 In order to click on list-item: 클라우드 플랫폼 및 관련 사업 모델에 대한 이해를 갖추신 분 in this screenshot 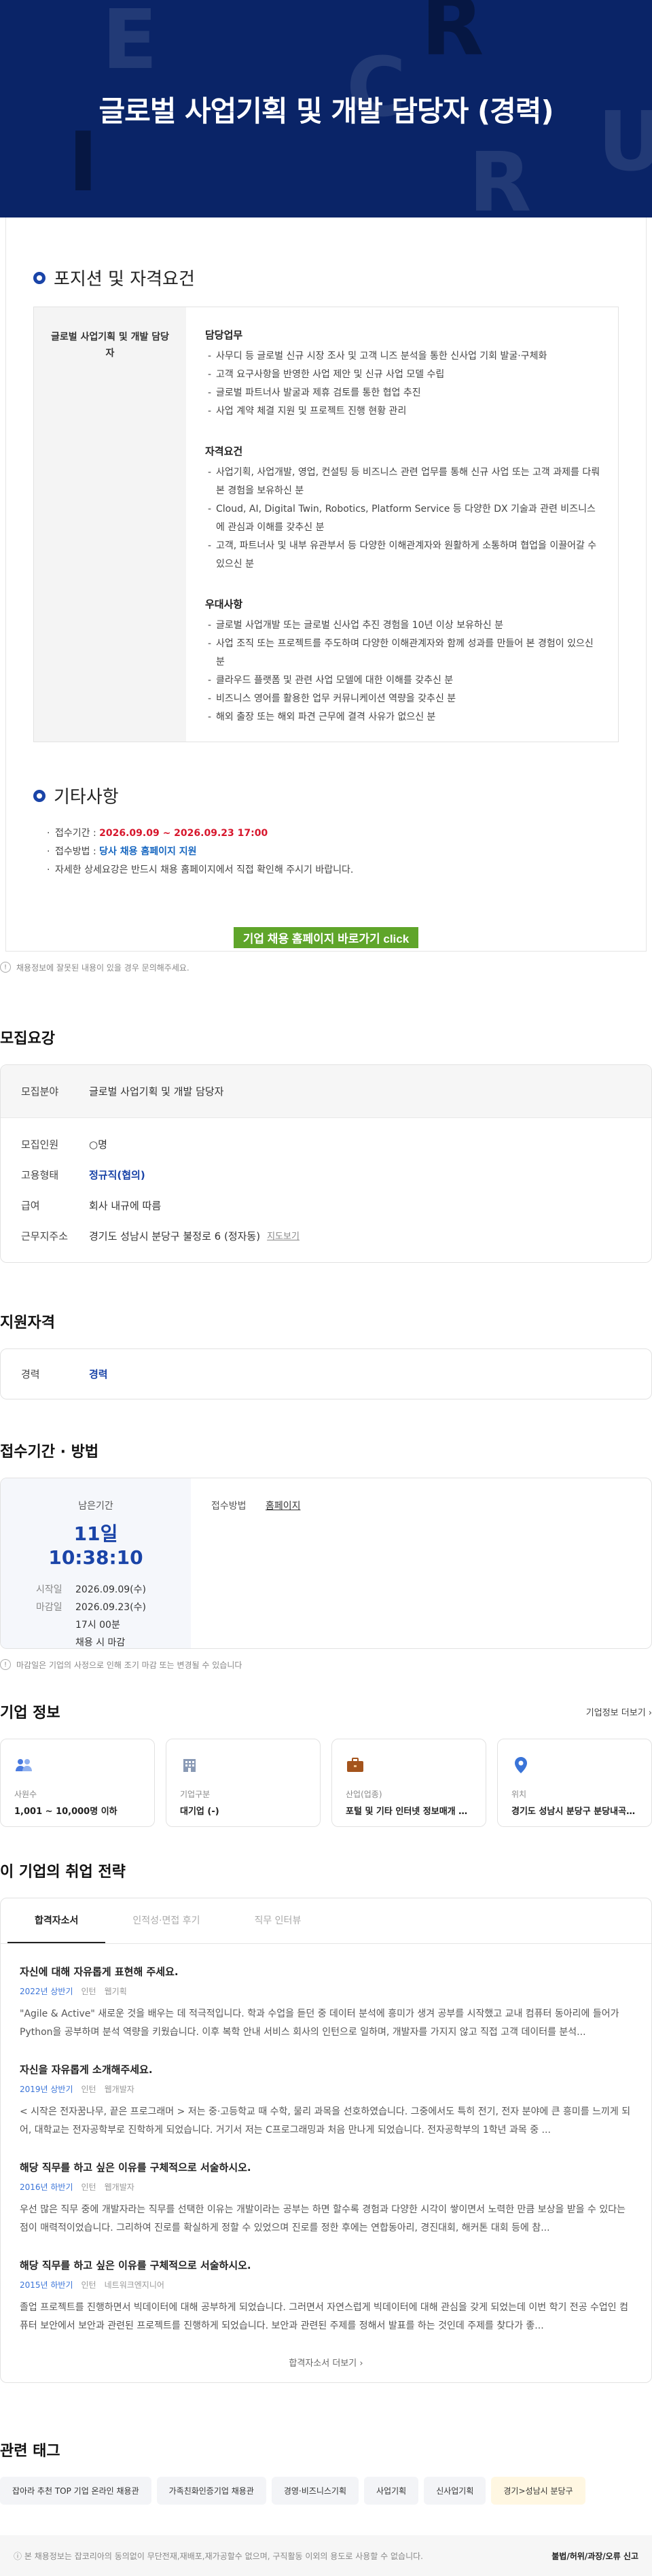, I will do `click(404, 681)`.